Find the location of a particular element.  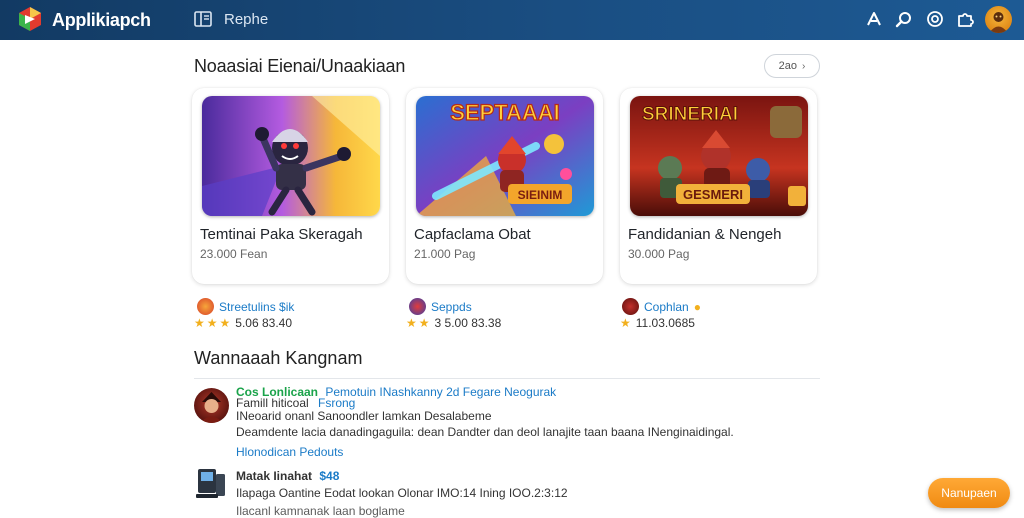

search-icon is located at coordinates (904, 19).